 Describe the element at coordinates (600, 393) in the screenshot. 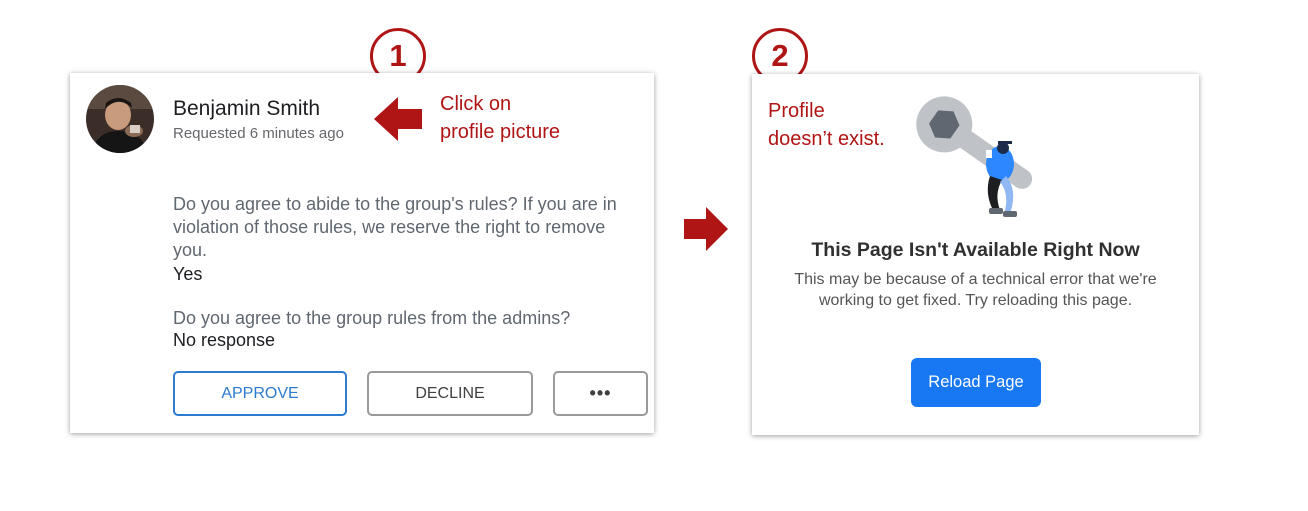

I see `more-options-button: •••` at that location.